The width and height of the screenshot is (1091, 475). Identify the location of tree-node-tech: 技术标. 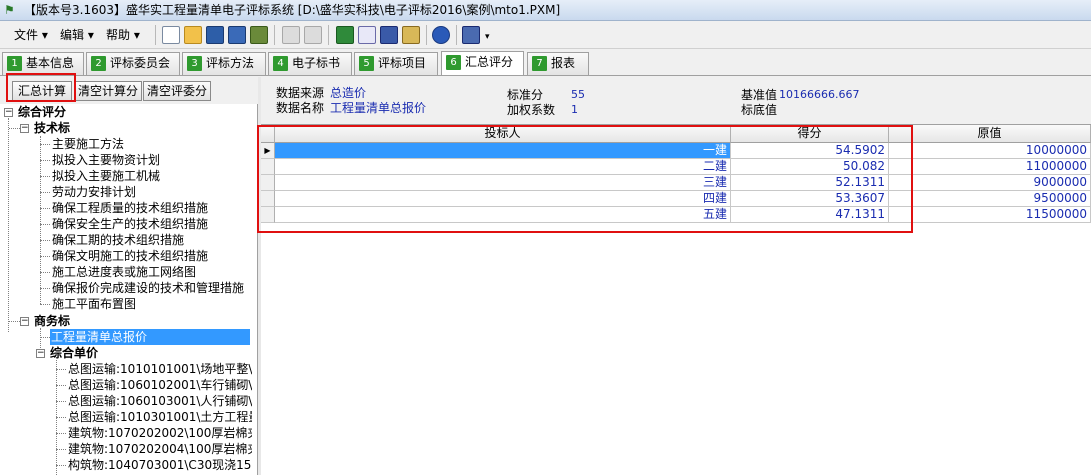
(52, 128).